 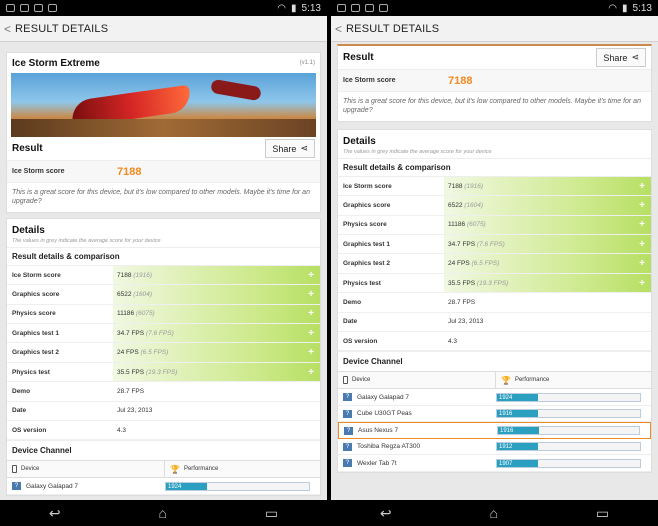 What do you see at coordinates (494, 463) in the screenshot?
I see `device-row: ? Wexler Tab 7t 1907` at bounding box center [494, 463].